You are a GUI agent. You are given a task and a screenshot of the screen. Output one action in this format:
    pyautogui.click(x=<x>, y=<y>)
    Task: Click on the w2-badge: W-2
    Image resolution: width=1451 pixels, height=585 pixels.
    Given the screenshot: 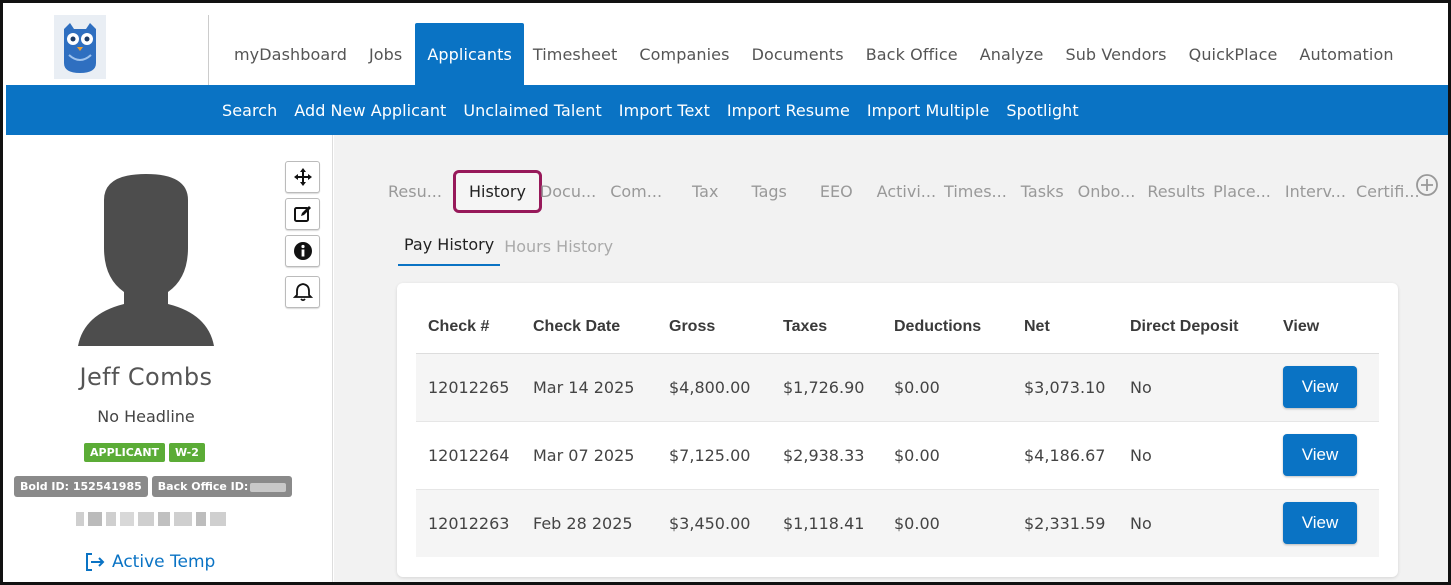 What is the action you would take?
    pyautogui.click(x=187, y=452)
    